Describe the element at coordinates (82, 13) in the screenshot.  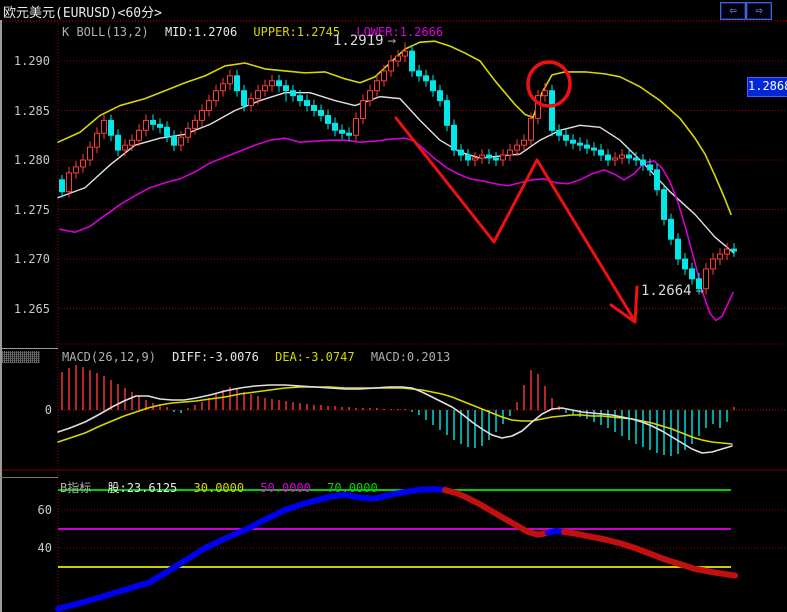
I see `window-title: 欧元美元(EURUSD)<60分>` at that location.